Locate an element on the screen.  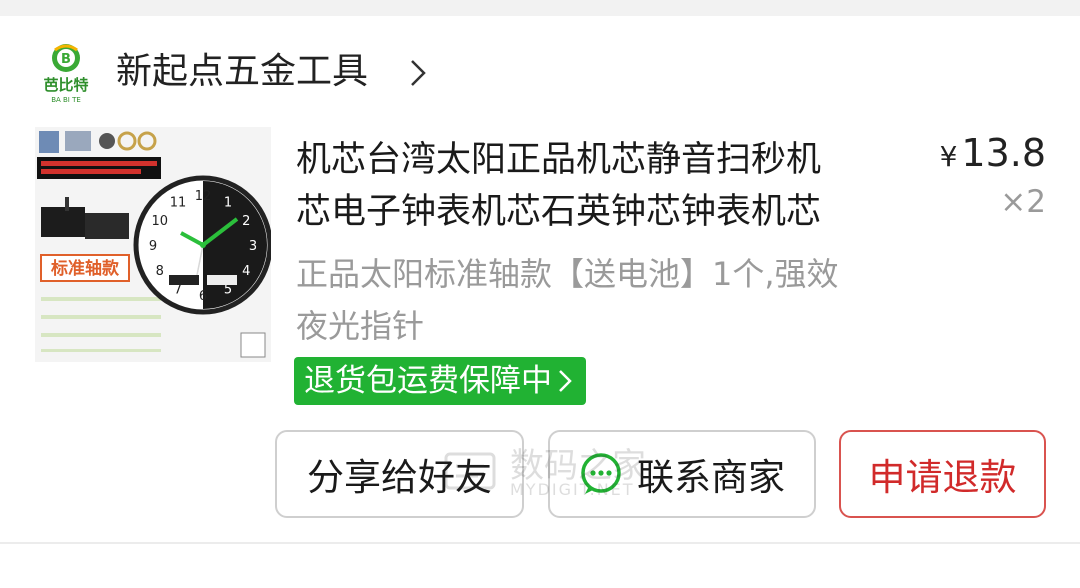
product-quantity: ×2 is located at coordinates (1023, 202).